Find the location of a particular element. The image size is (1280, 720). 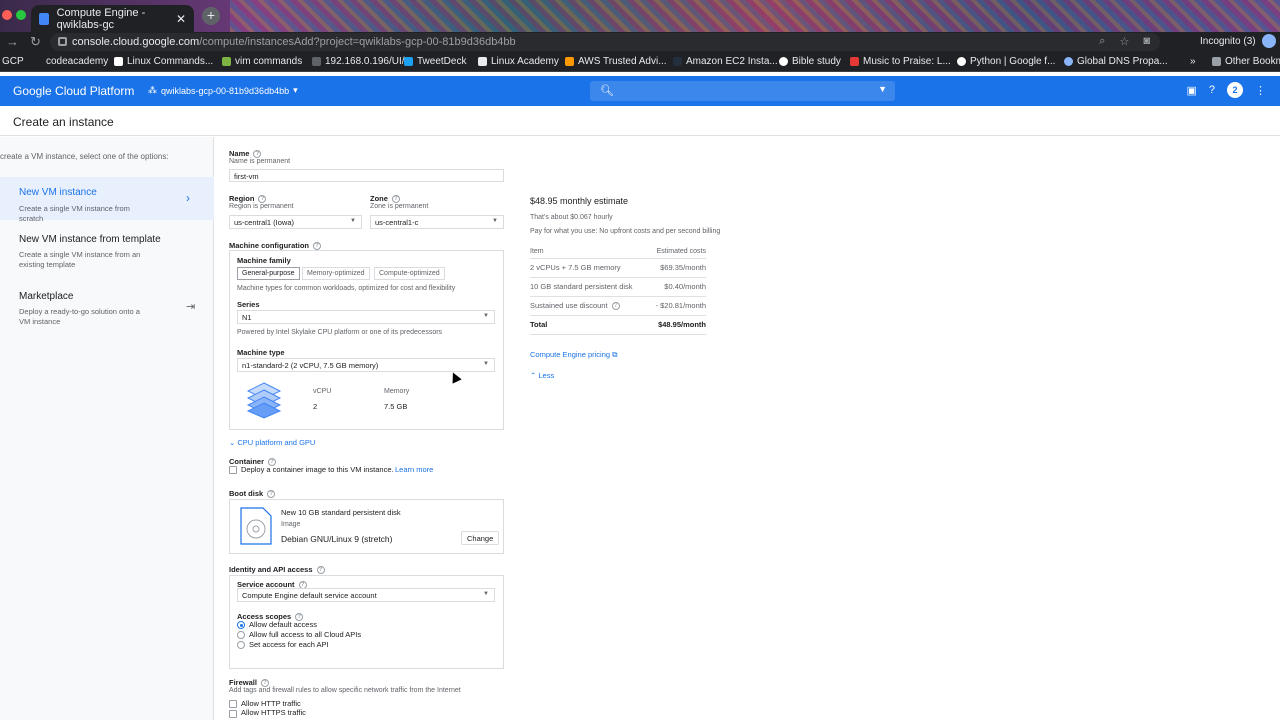

scope-default-radio is located at coordinates (241, 625).